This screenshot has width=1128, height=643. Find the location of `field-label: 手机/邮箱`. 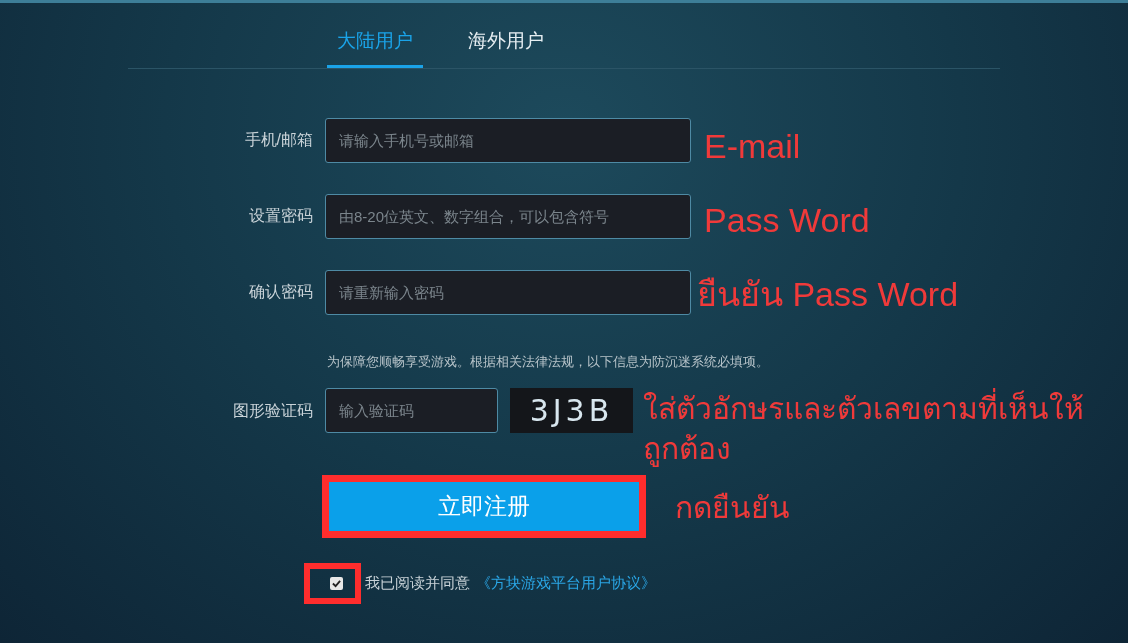

field-label: 手机/邮箱 is located at coordinates (278, 140).